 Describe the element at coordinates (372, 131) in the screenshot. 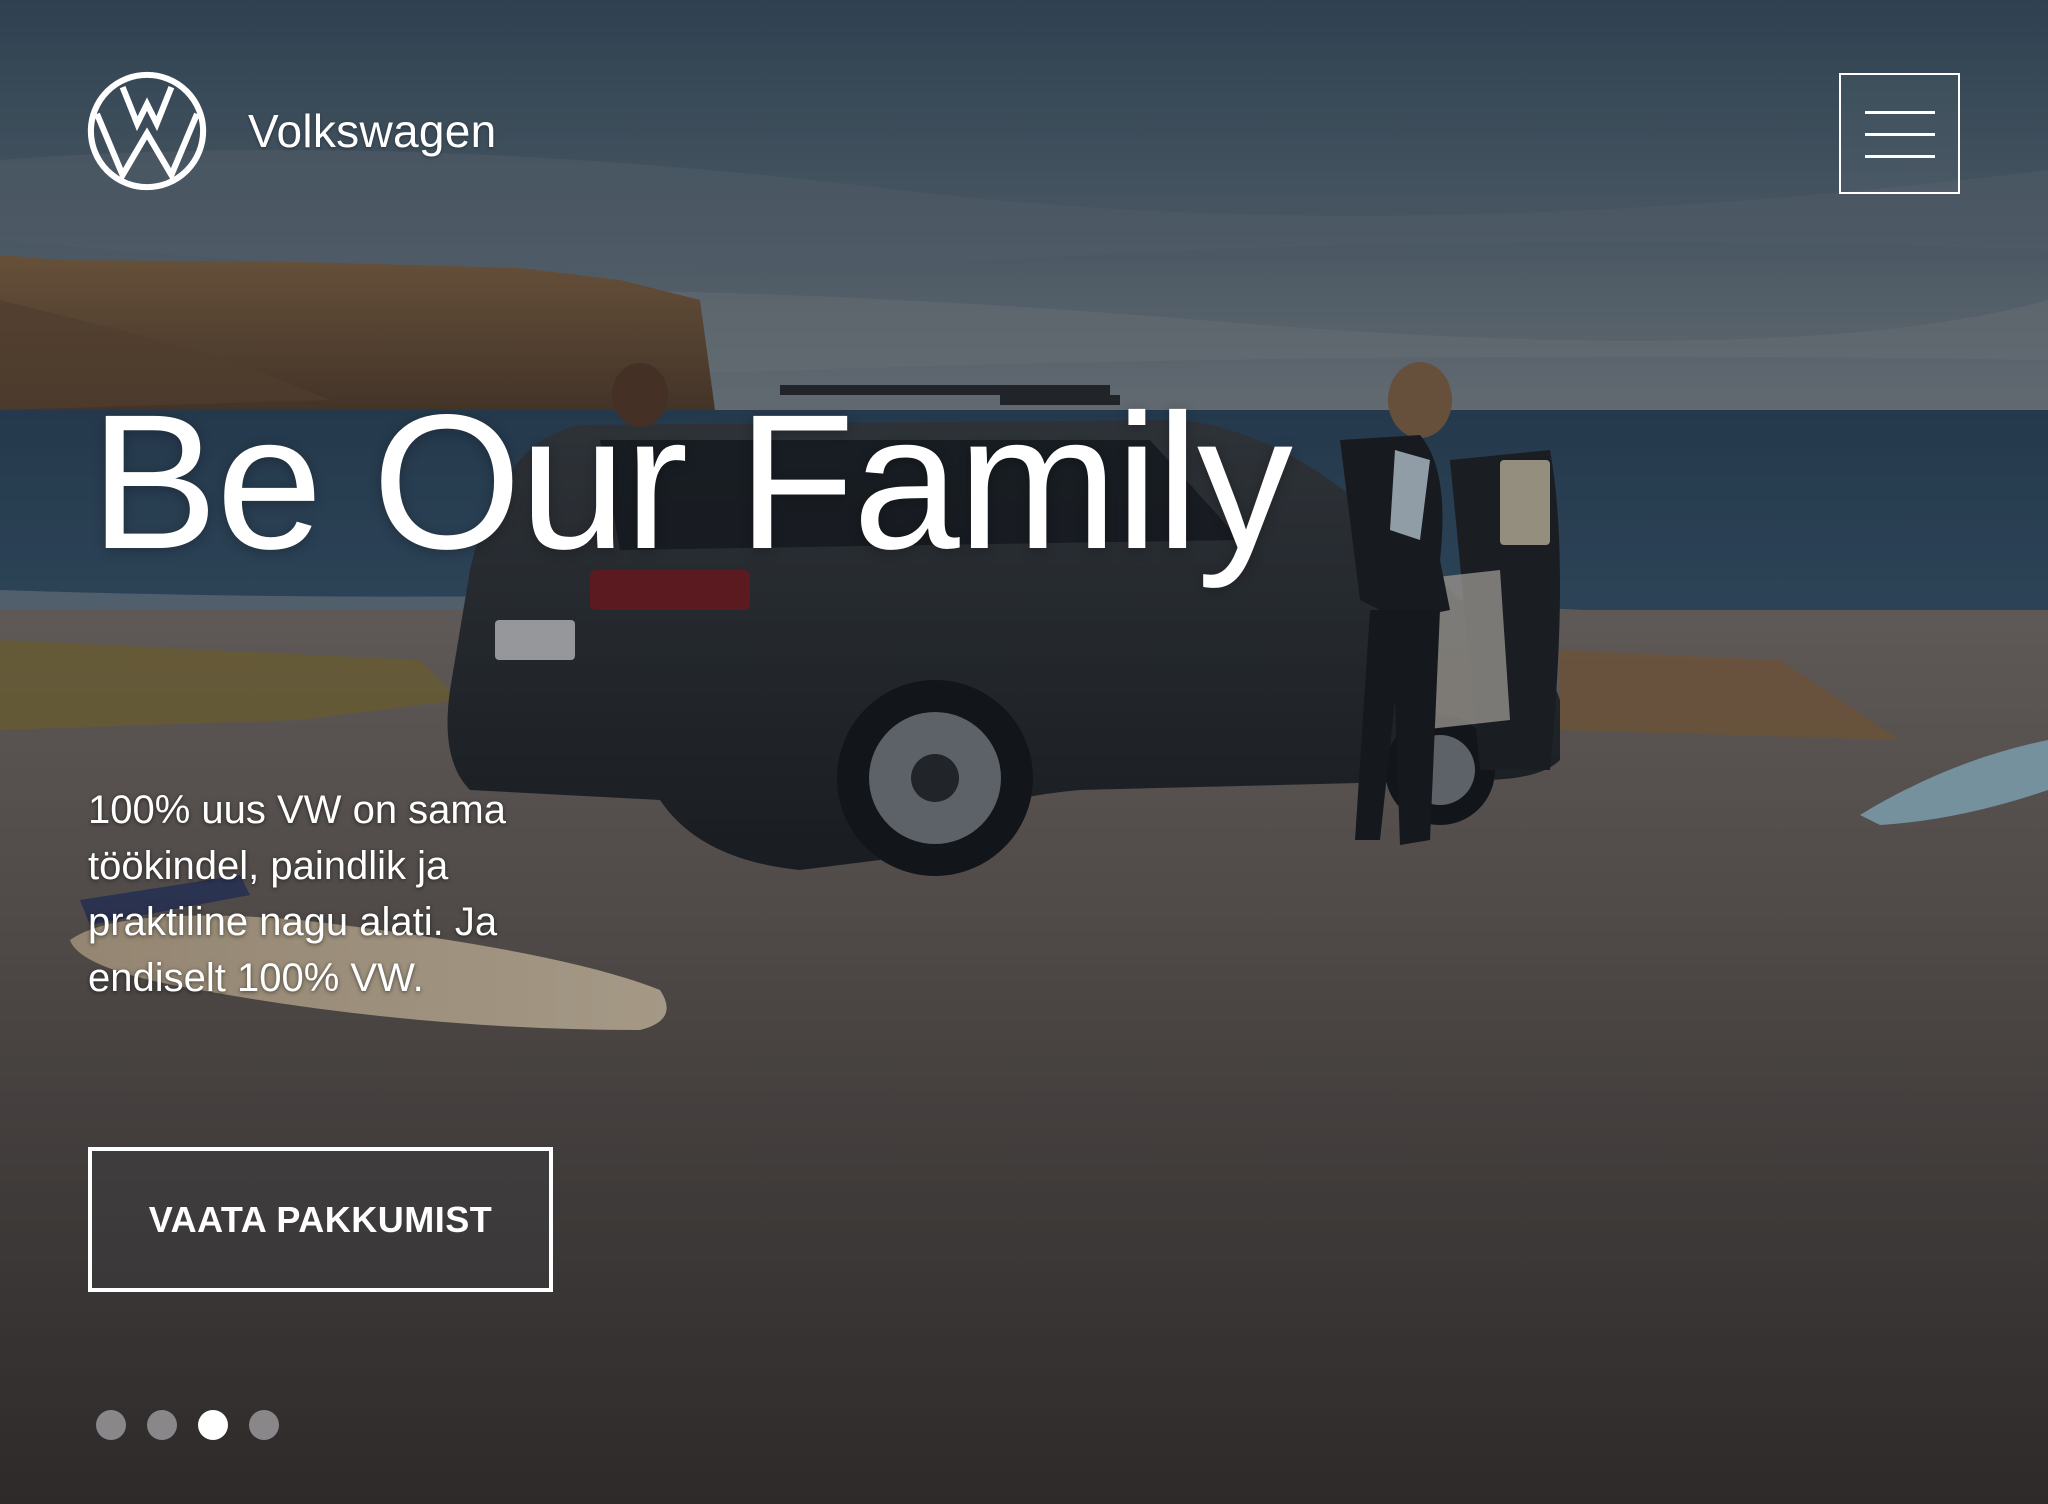

I see `brand-name: Volkswagen` at that location.